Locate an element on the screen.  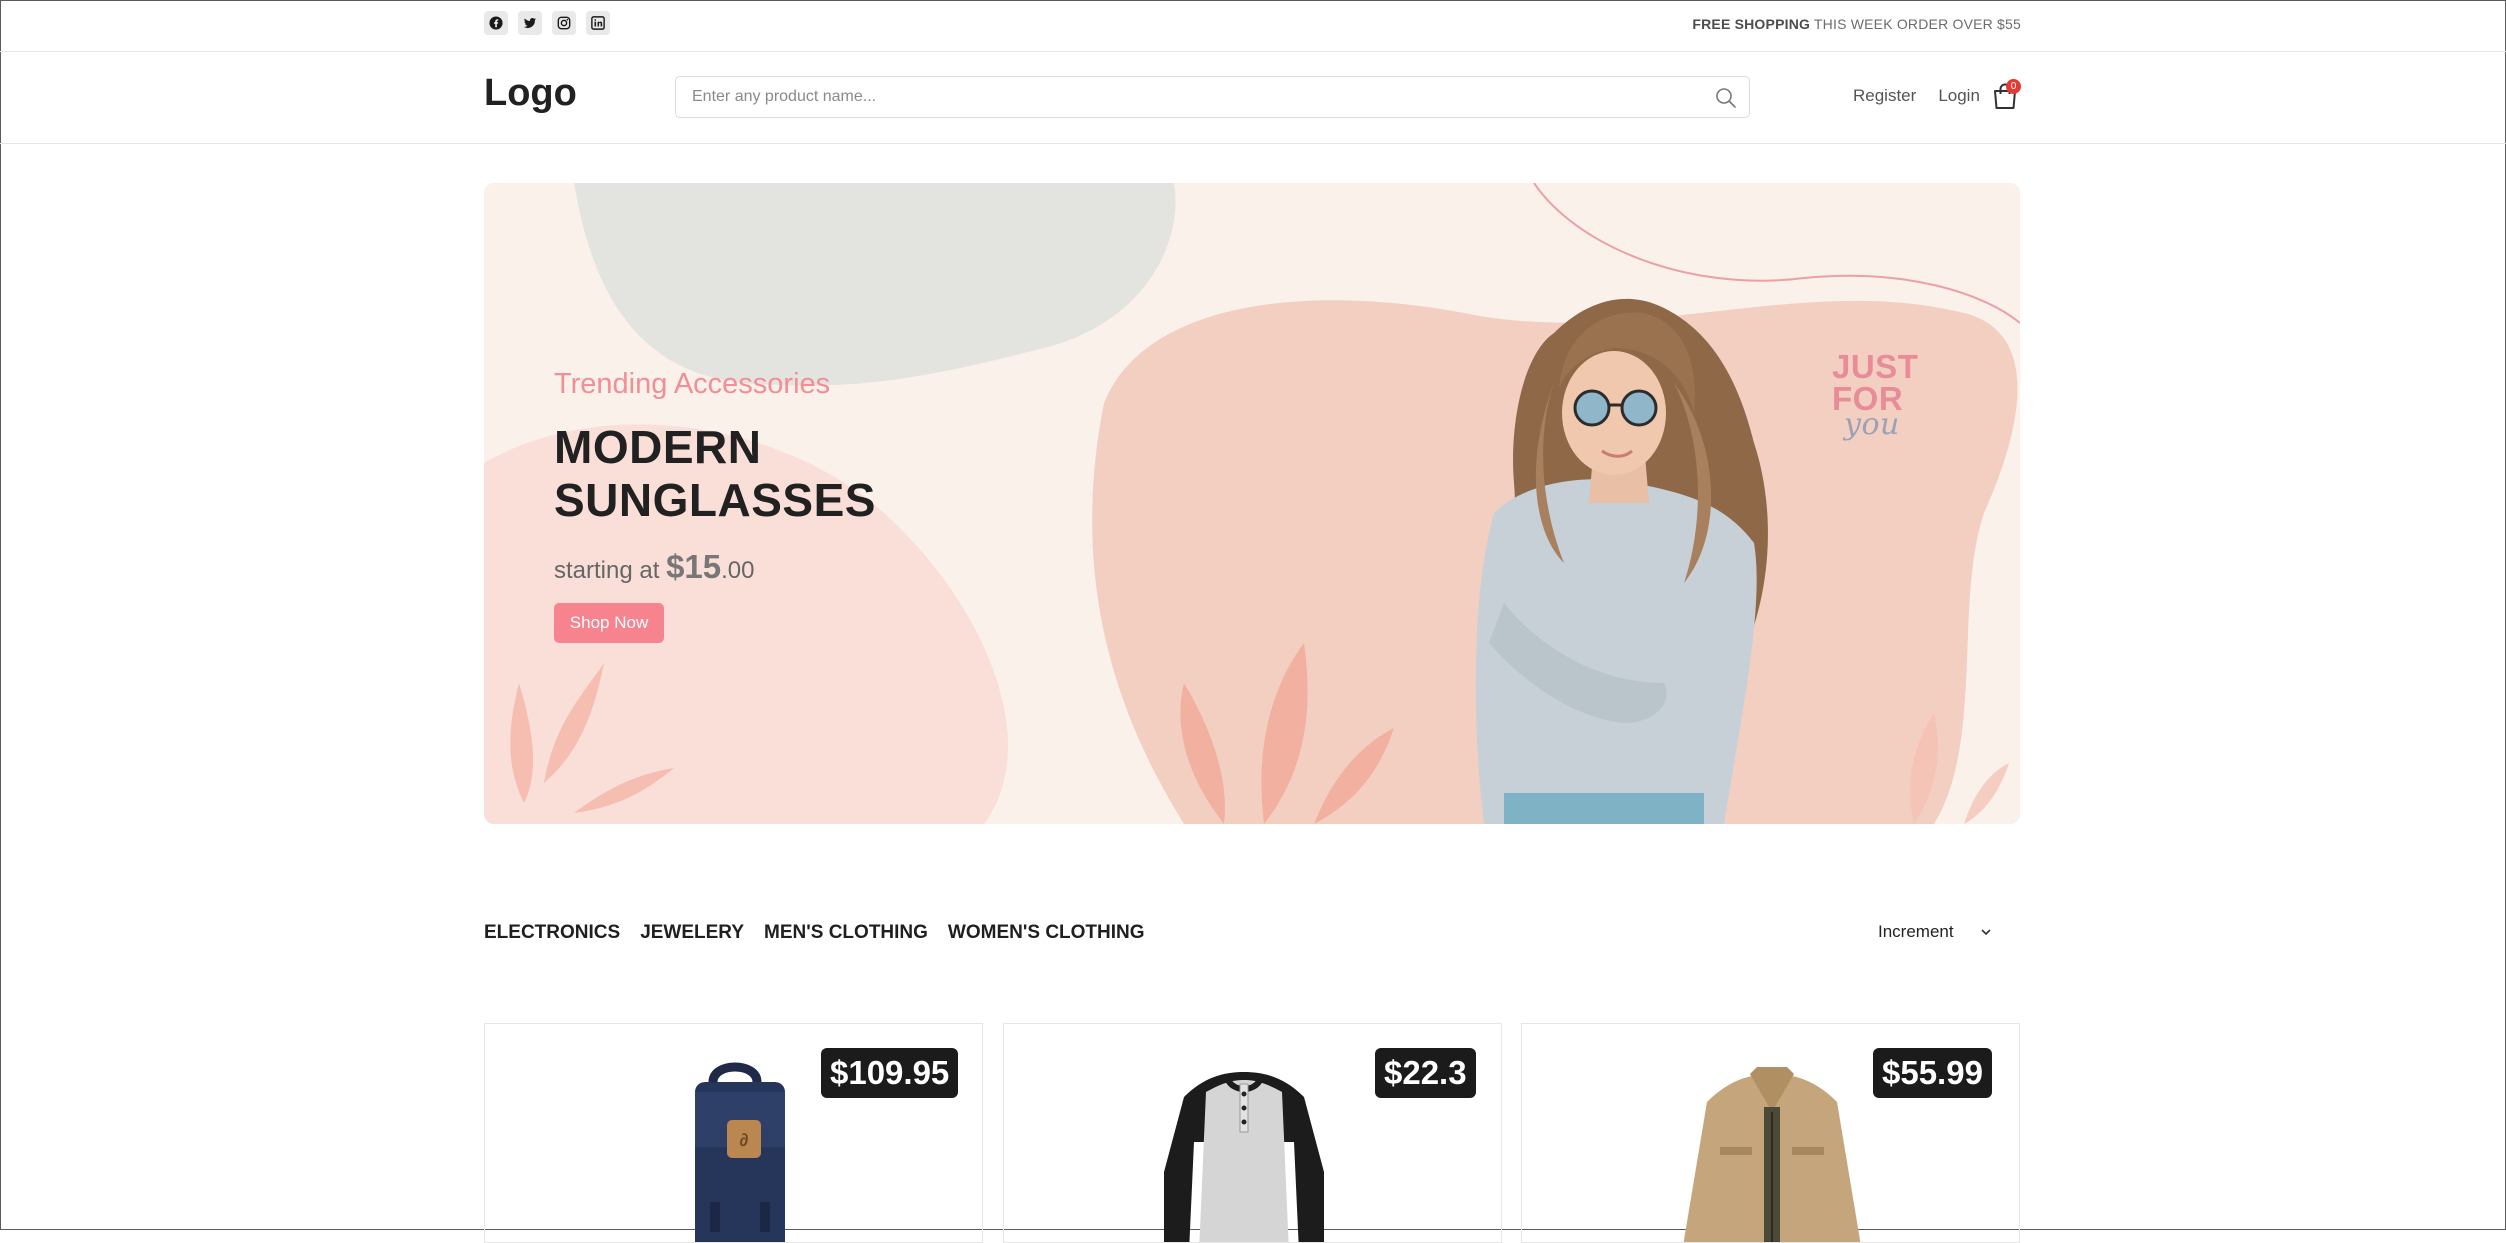
account-links: Register Login is located at coordinates (1916, 96).